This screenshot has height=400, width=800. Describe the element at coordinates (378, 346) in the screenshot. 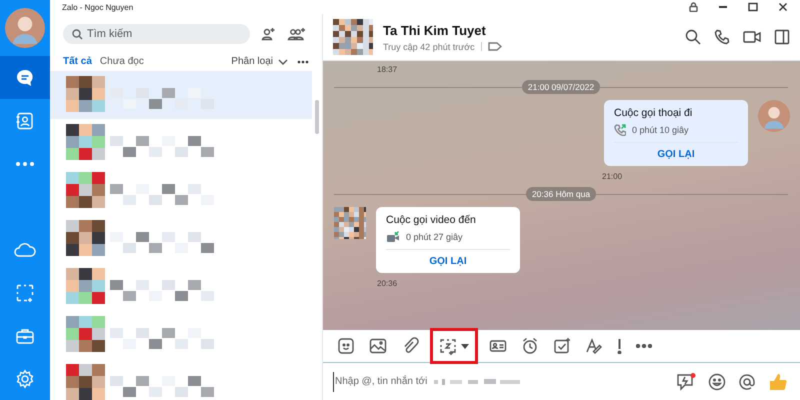

I see `image-icon` at that location.